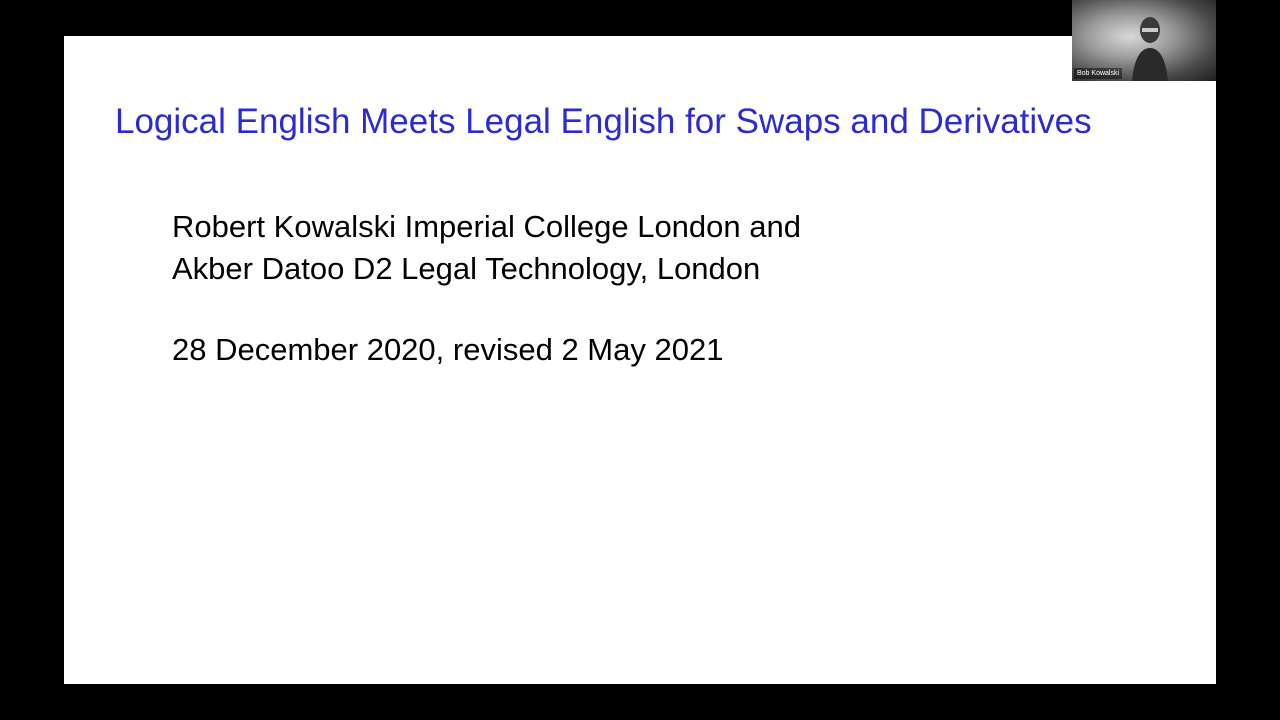  Describe the element at coordinates (1098, 73) in the screenshot. I see `participant-name-label: Bob Kowalski` at that location.